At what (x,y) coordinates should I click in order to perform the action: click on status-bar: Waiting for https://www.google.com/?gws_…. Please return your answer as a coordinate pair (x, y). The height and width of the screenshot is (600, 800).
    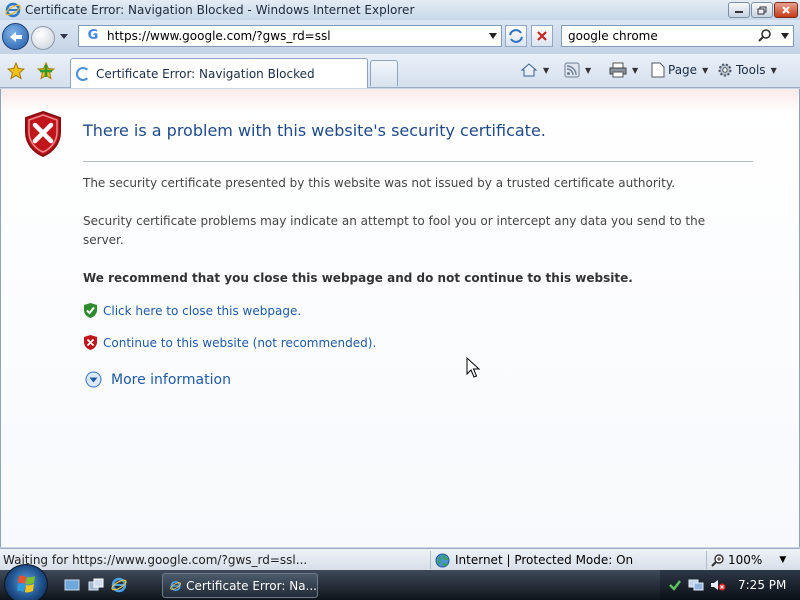
    Looking at the image, I should click on (400, 559).